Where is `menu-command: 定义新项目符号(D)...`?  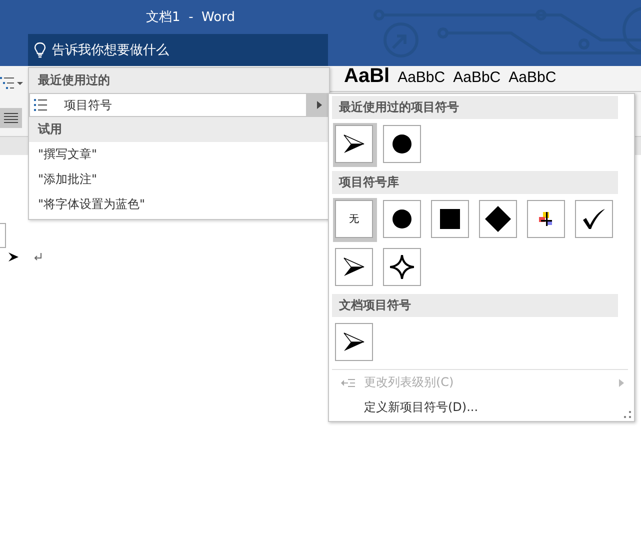
menu-command: 定义新项目符号(D)... is located at coordinates (481, 407).